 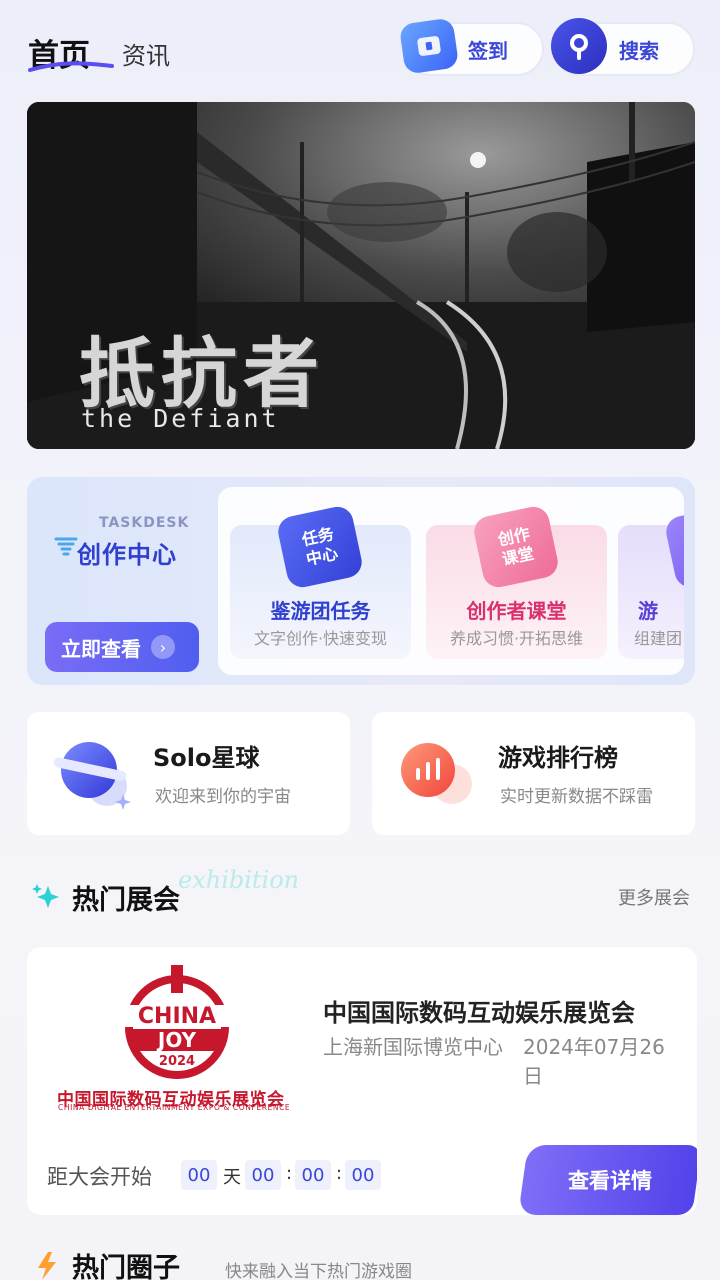 I want to click on countdown-label: 距大会开始, so click(x=99, y=1177).